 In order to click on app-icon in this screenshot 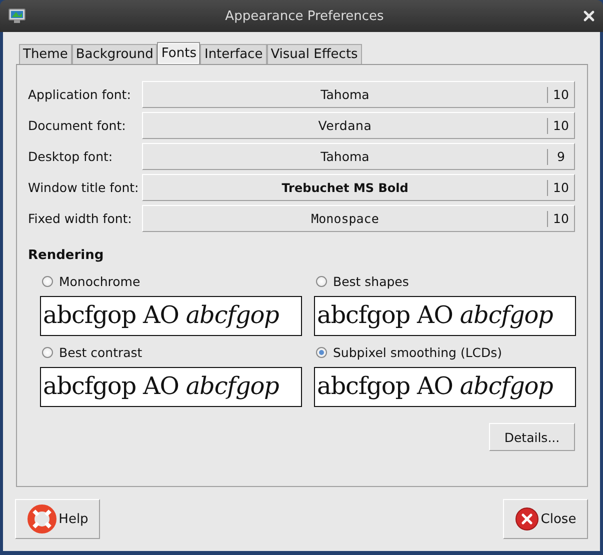, I will do `click(17, 16)`.